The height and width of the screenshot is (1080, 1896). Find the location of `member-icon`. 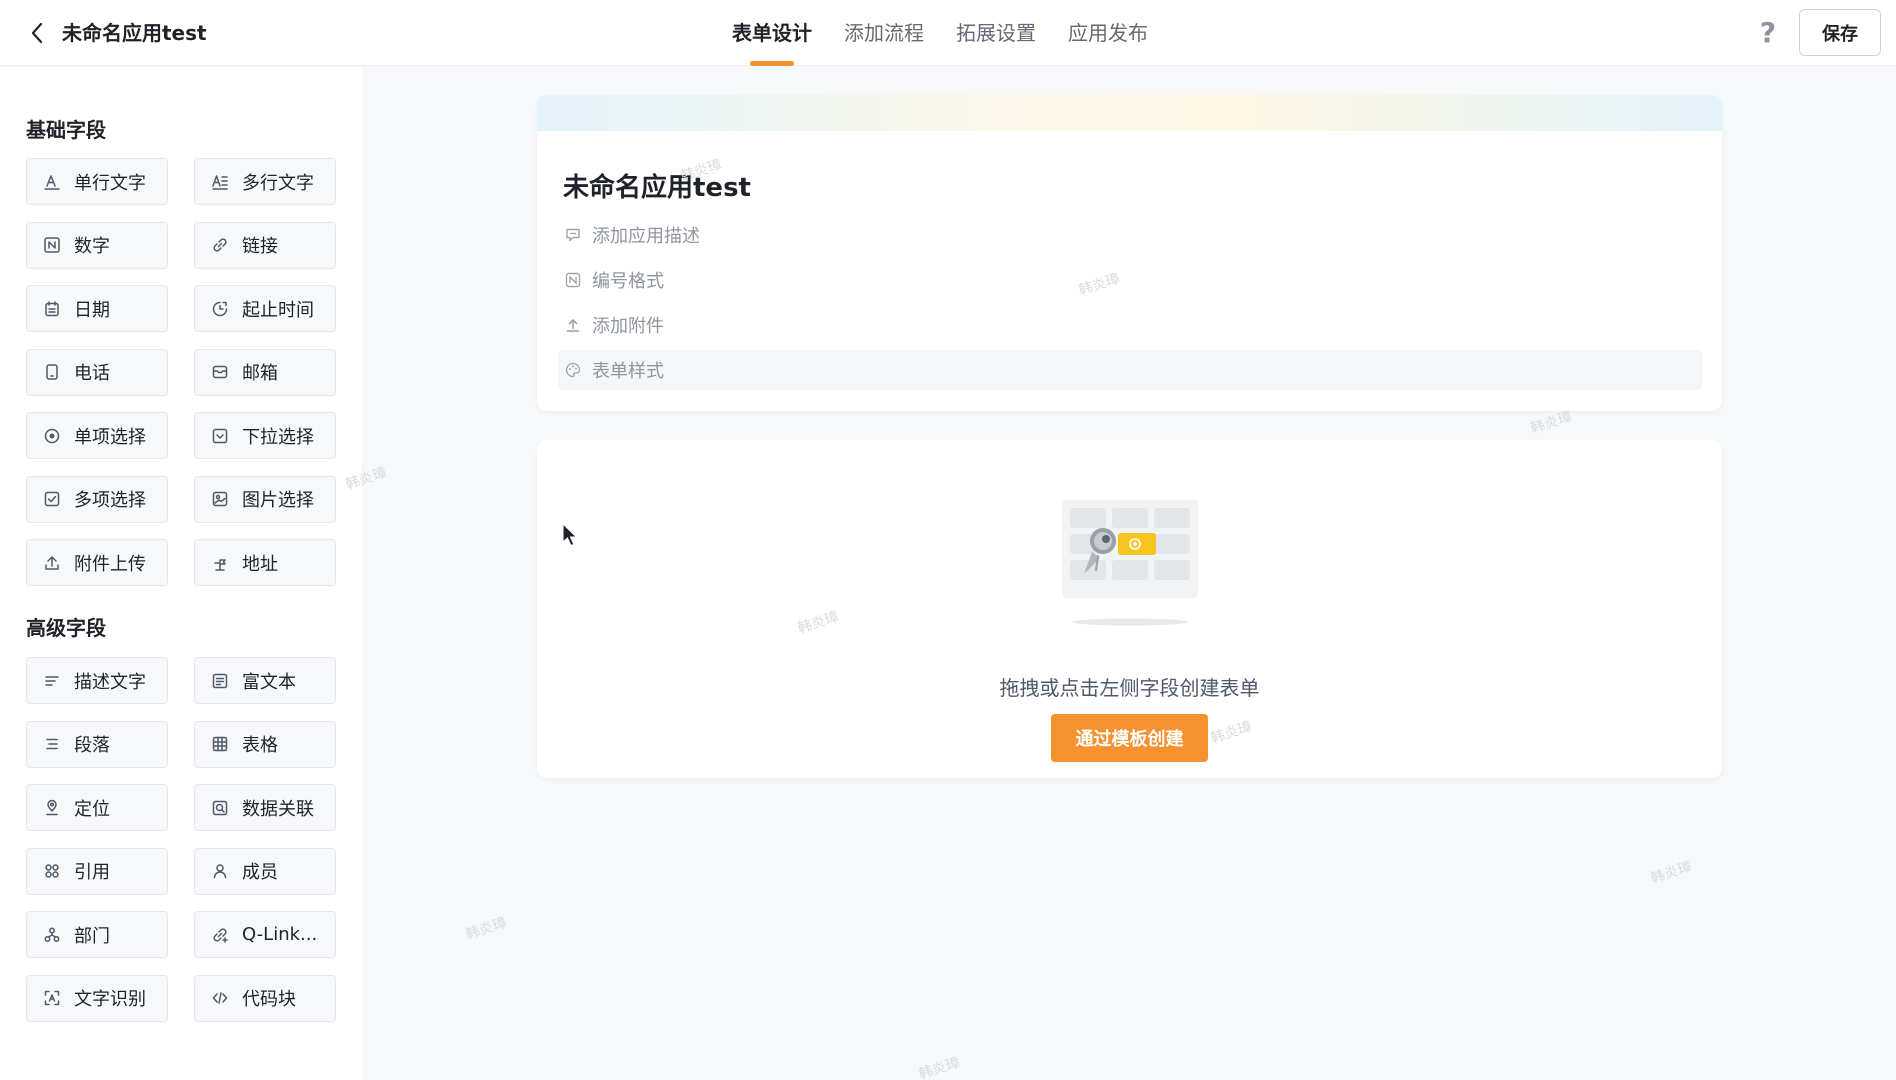

member-icon is located at coordinates (220, 871).